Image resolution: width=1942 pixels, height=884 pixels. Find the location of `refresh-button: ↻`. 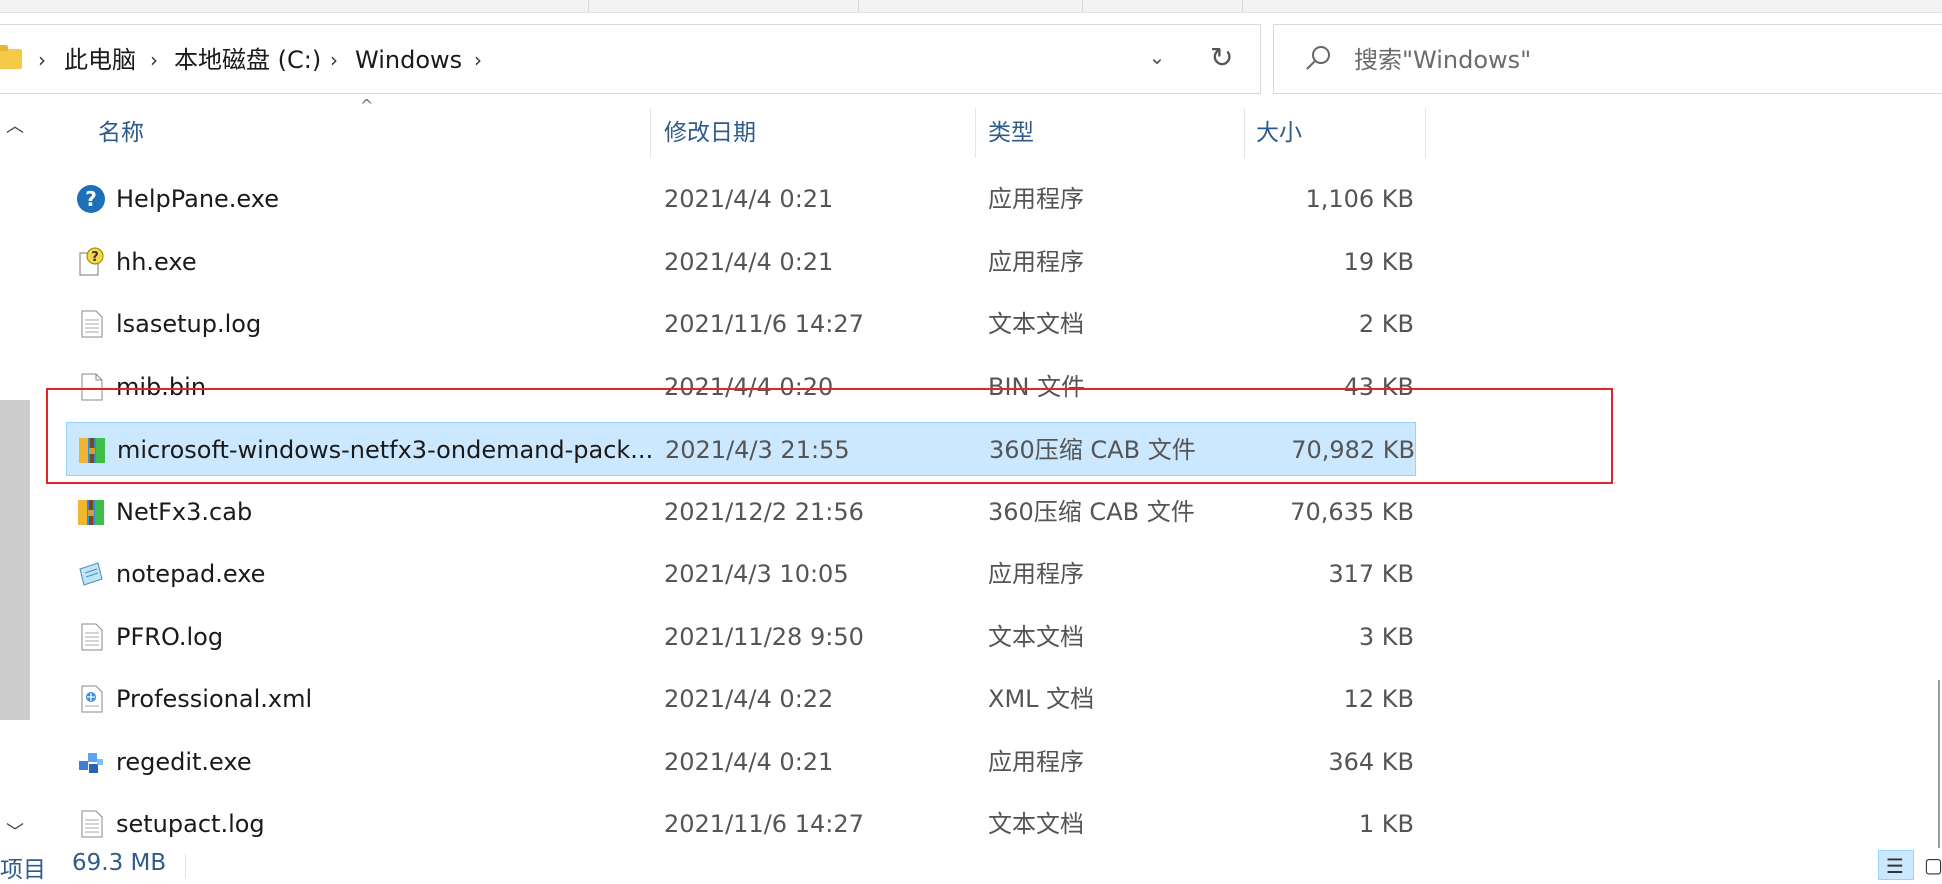

refresh-button: ↻ is located at coordinates (1225, 59).